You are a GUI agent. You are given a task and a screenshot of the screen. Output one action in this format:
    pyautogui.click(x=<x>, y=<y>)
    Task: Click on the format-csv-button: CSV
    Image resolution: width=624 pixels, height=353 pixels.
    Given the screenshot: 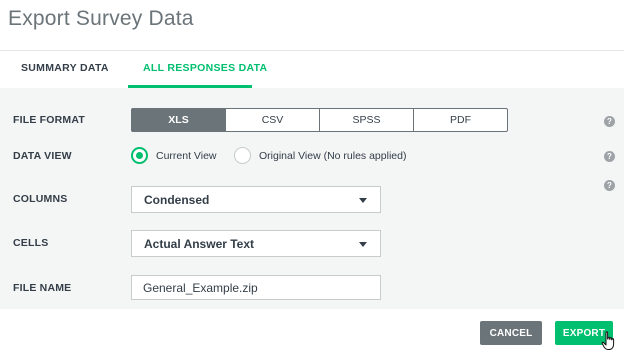 What is the action you would take?
    pyautogui.click(x=272, y=120)
    